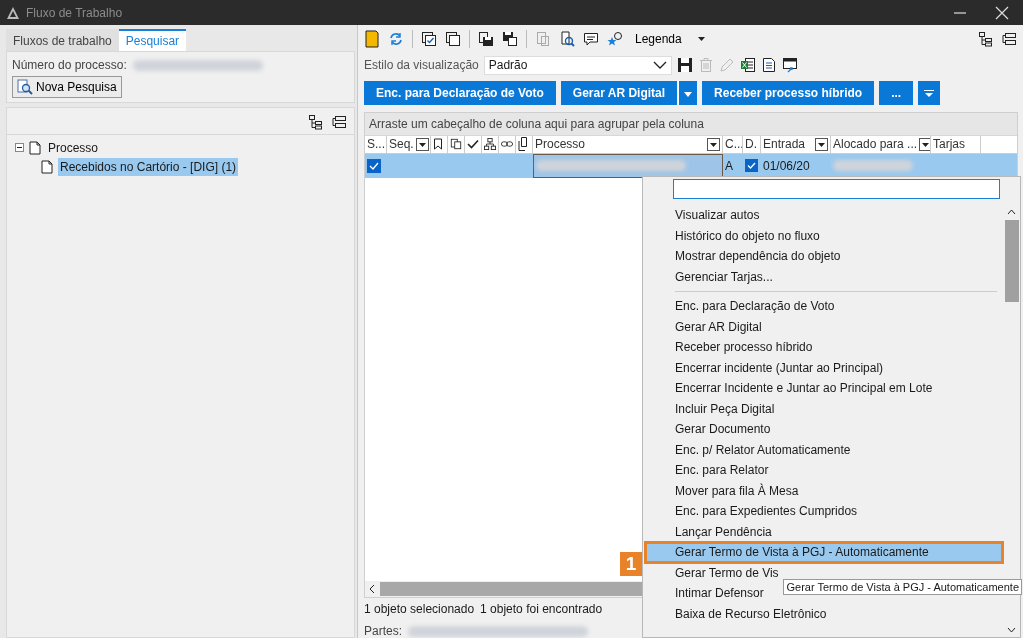 The image size is (1023, 638). What do you see at coordinates (902, 587) in the screenshot?
I see `tooltip: Gerar Termo de Vista à PGJ - Automaticamente` at bounding box center [902, 587].